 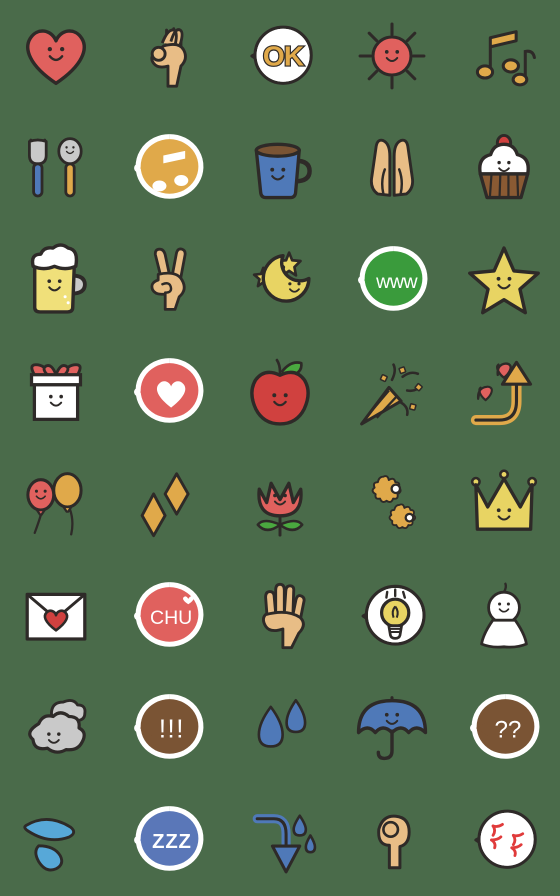 I want to click on emoji-cell-fist-hand: Raised fist, so click(x=392, y=840).